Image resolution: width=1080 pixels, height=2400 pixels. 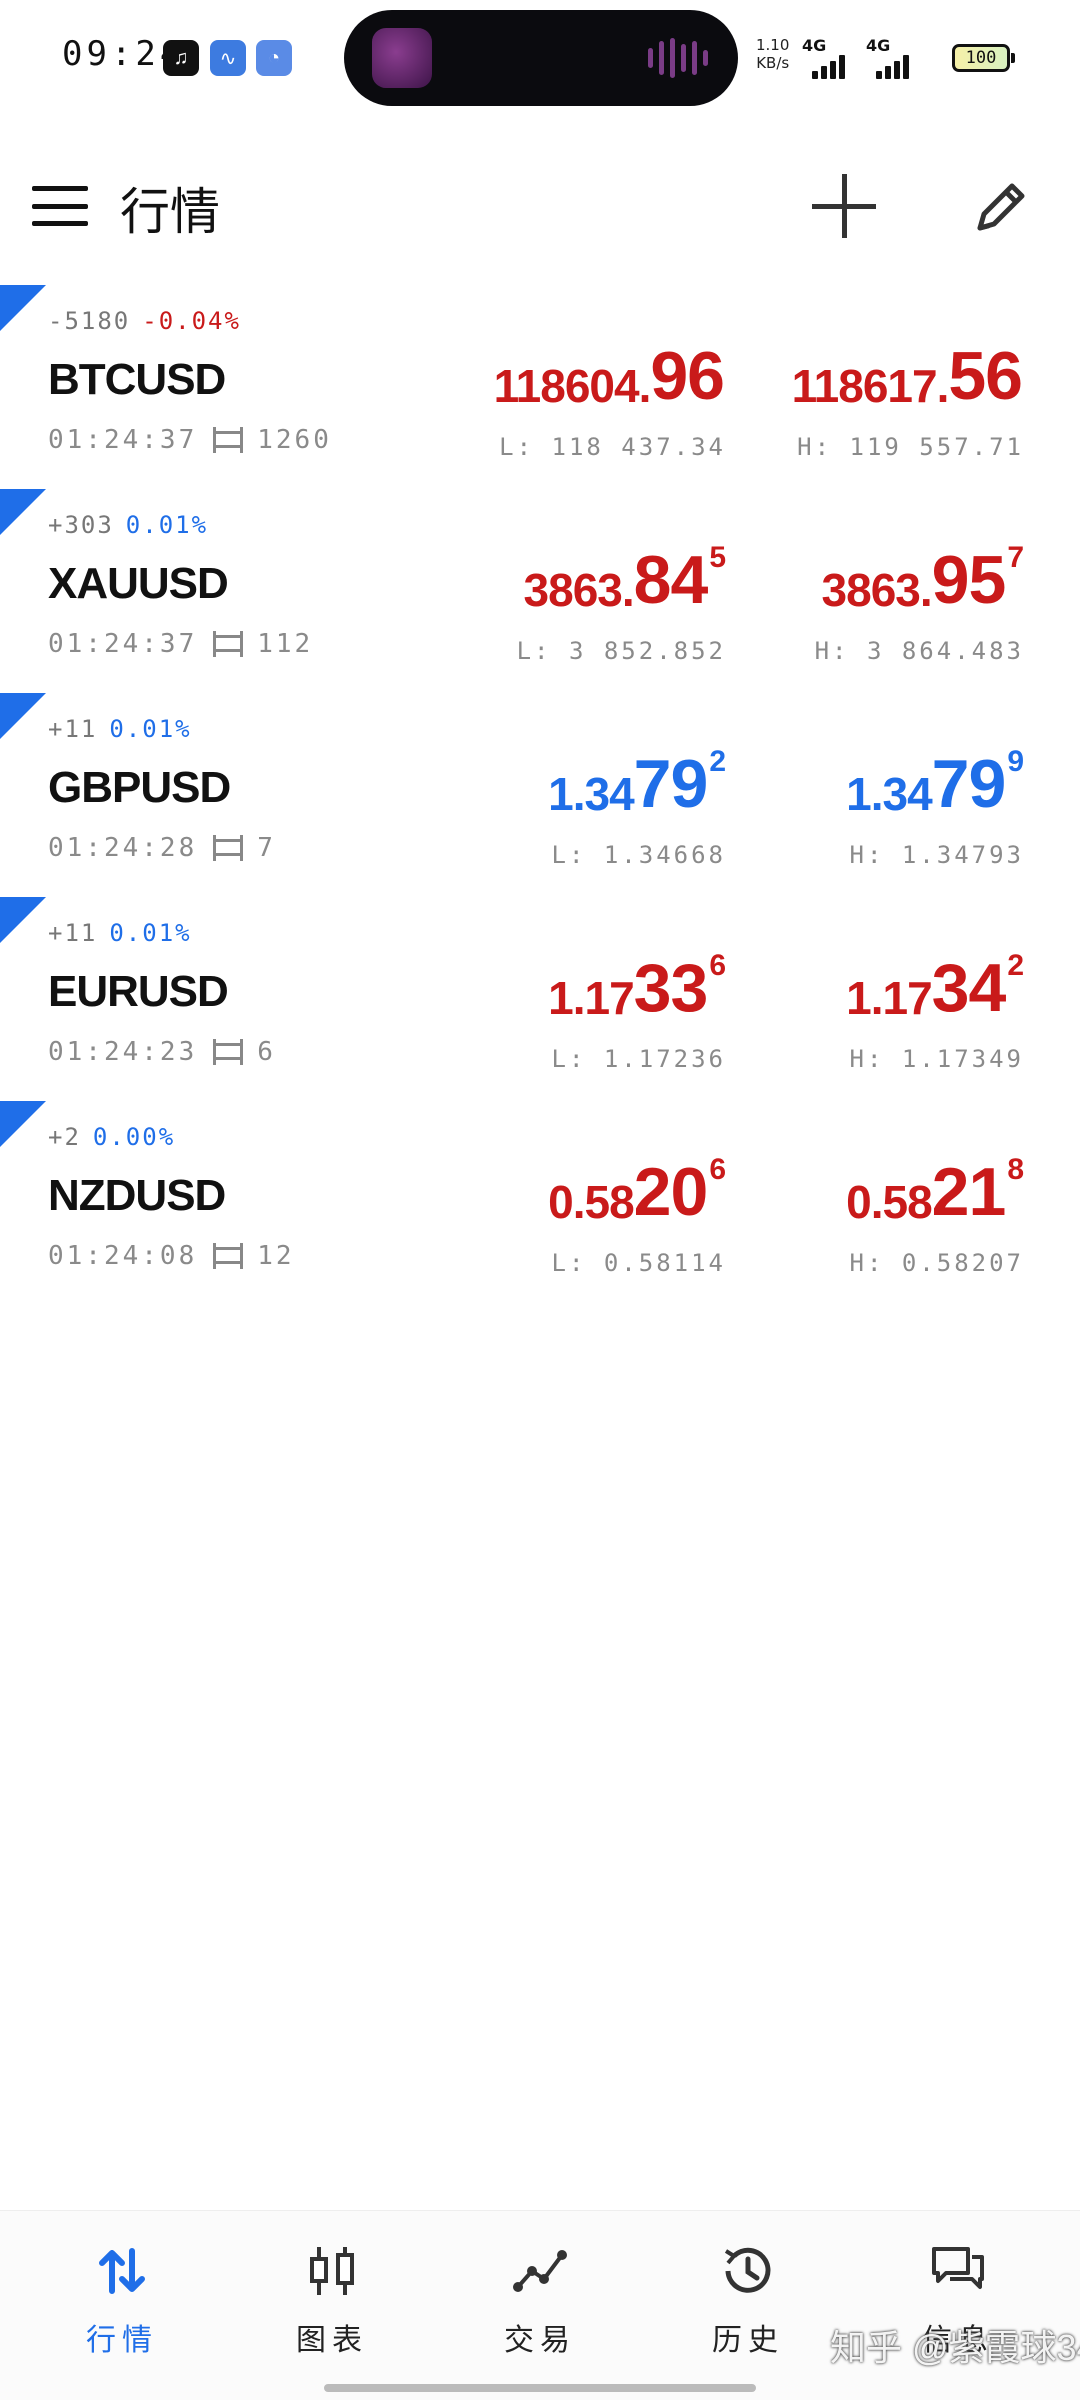 What do you see at coordinates (878, 45) in the screenshot?
I see `signal-2-label: 4G` at bounding box center [878, 45].